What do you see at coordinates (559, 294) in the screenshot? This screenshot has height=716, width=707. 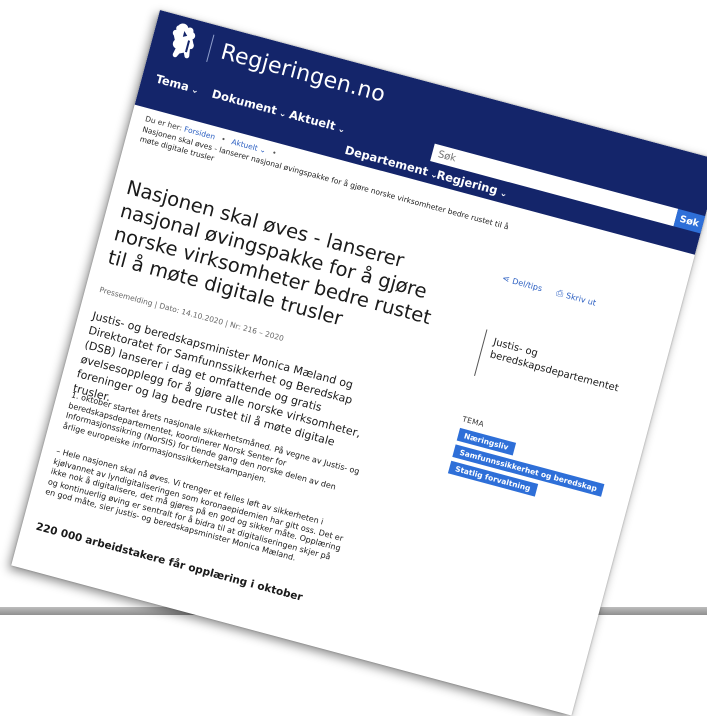 I see `print-icon: ⎙` at bounding box center [559, 294].